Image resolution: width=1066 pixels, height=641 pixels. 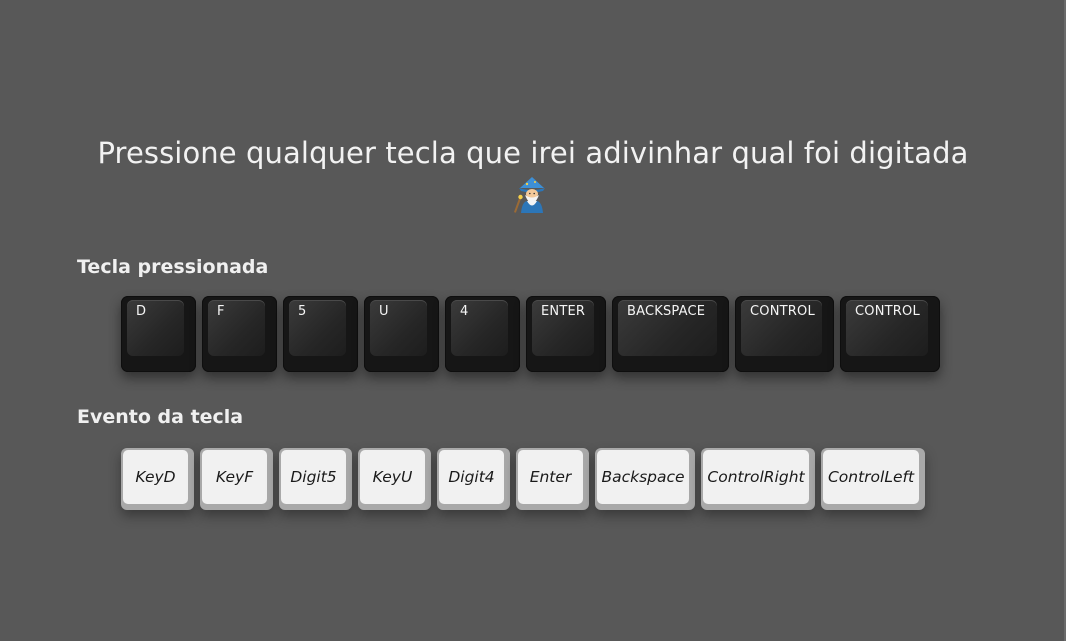 I want to click on pressed-key: 5, so click(x=320, y=334).